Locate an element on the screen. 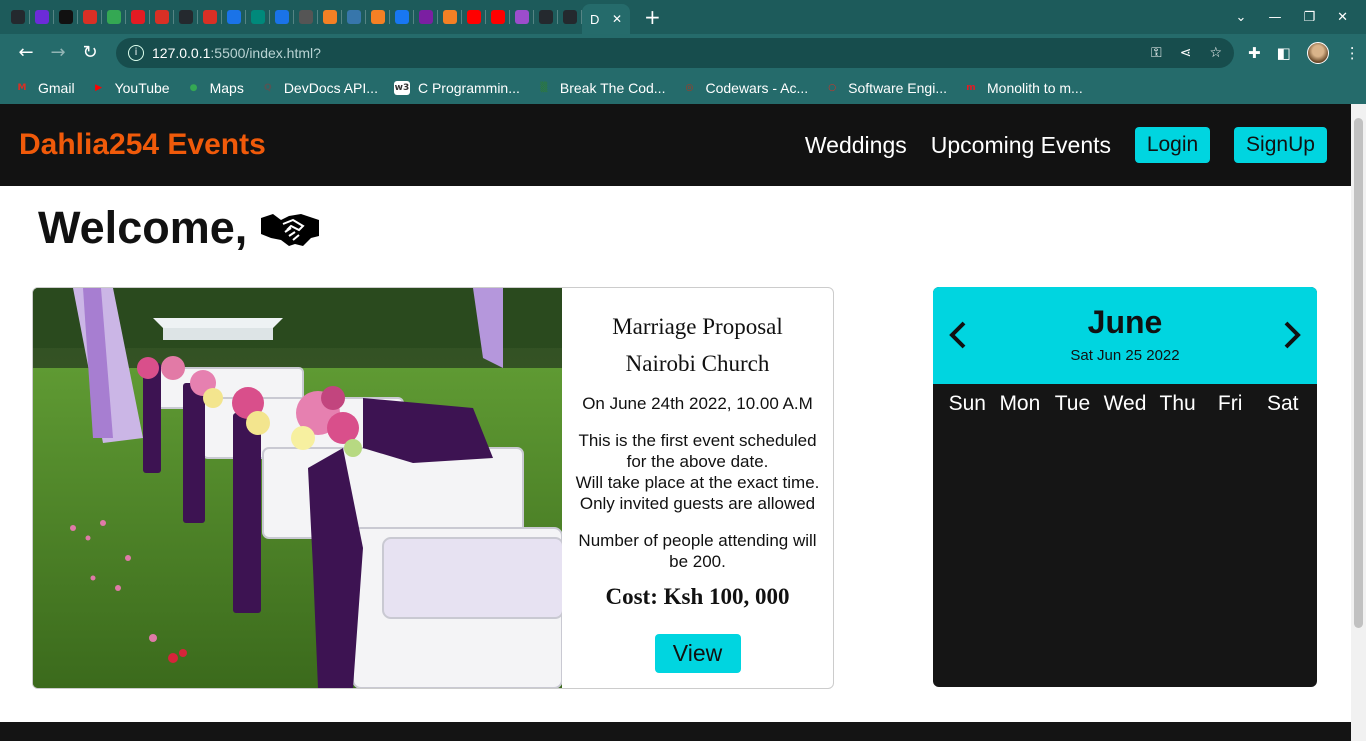 The height and width of the screenshot is (741, 1366). gmail-icon: M is located at coordinates (22, 87).